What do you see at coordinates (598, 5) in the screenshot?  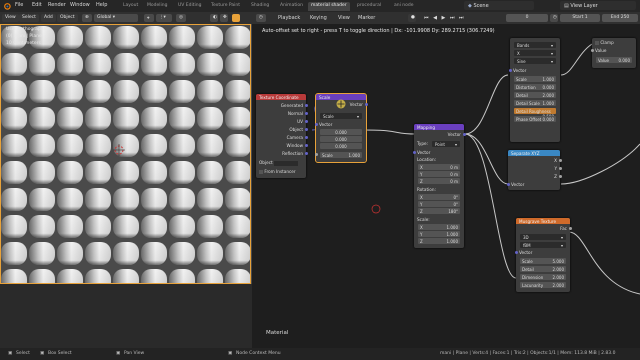 I see `view-layer-selector: ▤ View Layer` at bounding box center [598, 5].